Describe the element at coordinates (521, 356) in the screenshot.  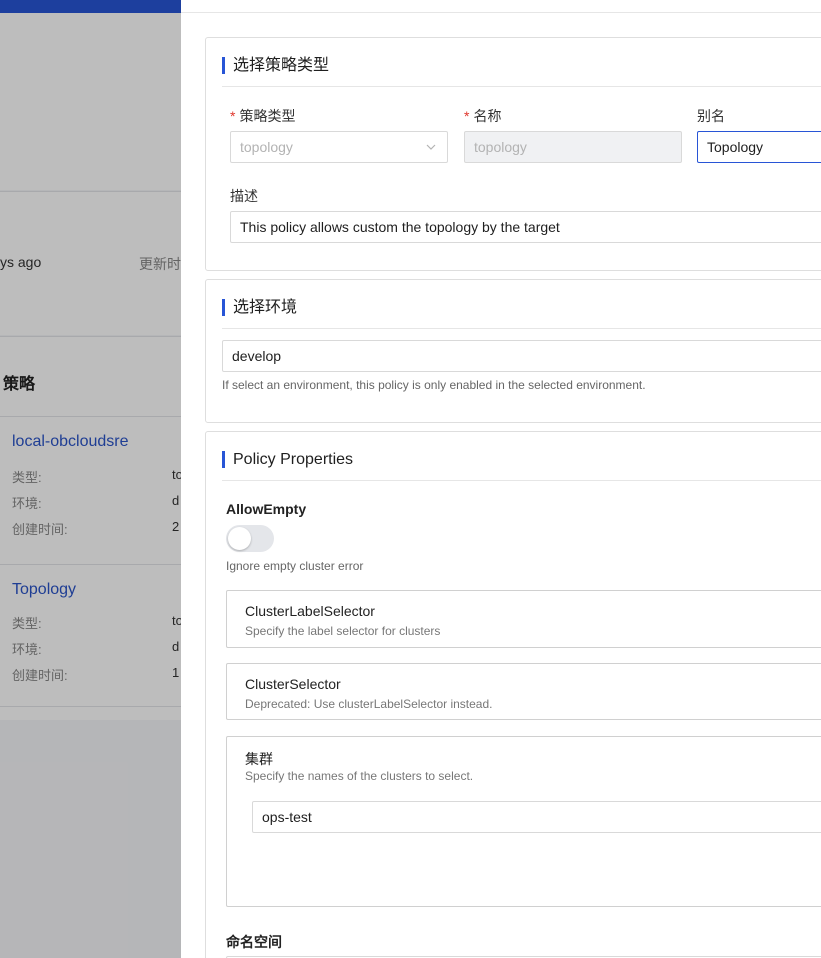
I see `environment-select: develop` at that location.